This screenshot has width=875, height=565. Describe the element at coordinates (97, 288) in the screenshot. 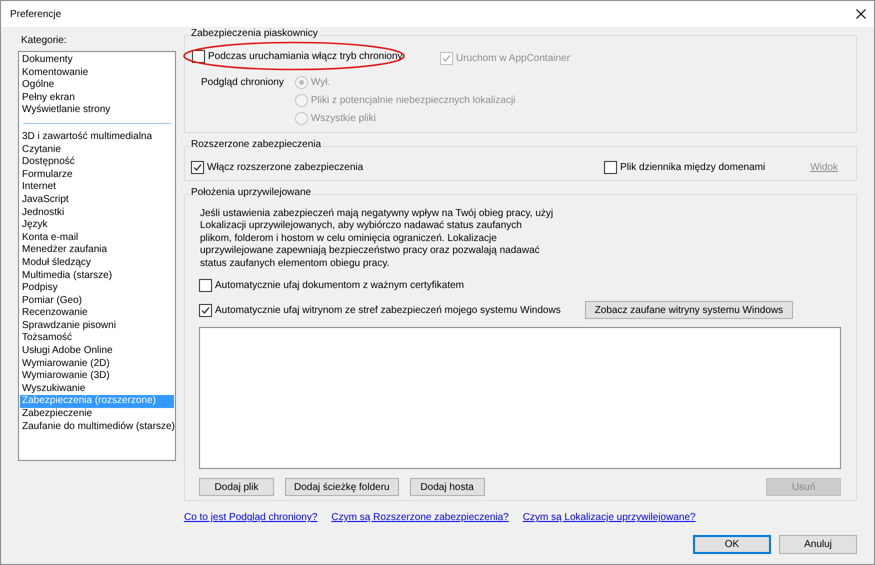

I see `category-item: Podpisy` at that location.